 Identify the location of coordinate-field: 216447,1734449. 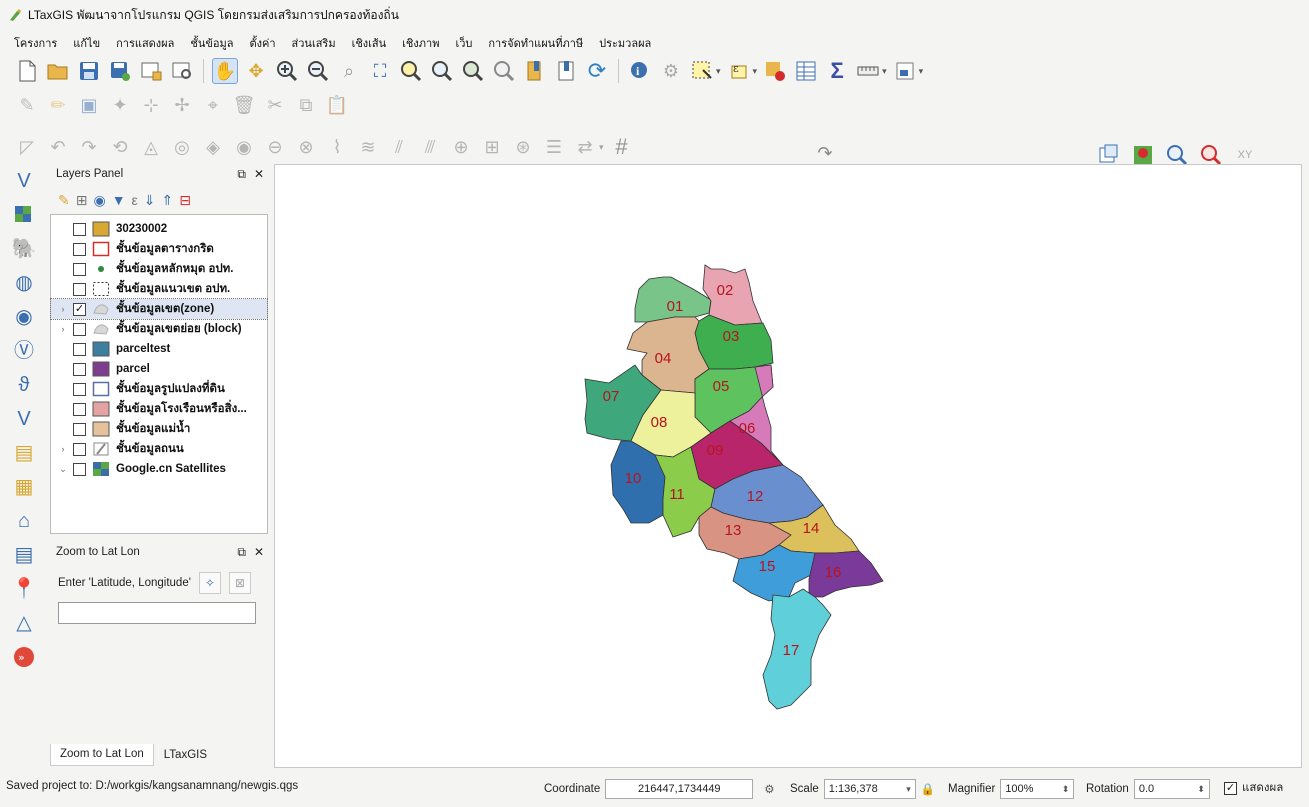
(679, 789).